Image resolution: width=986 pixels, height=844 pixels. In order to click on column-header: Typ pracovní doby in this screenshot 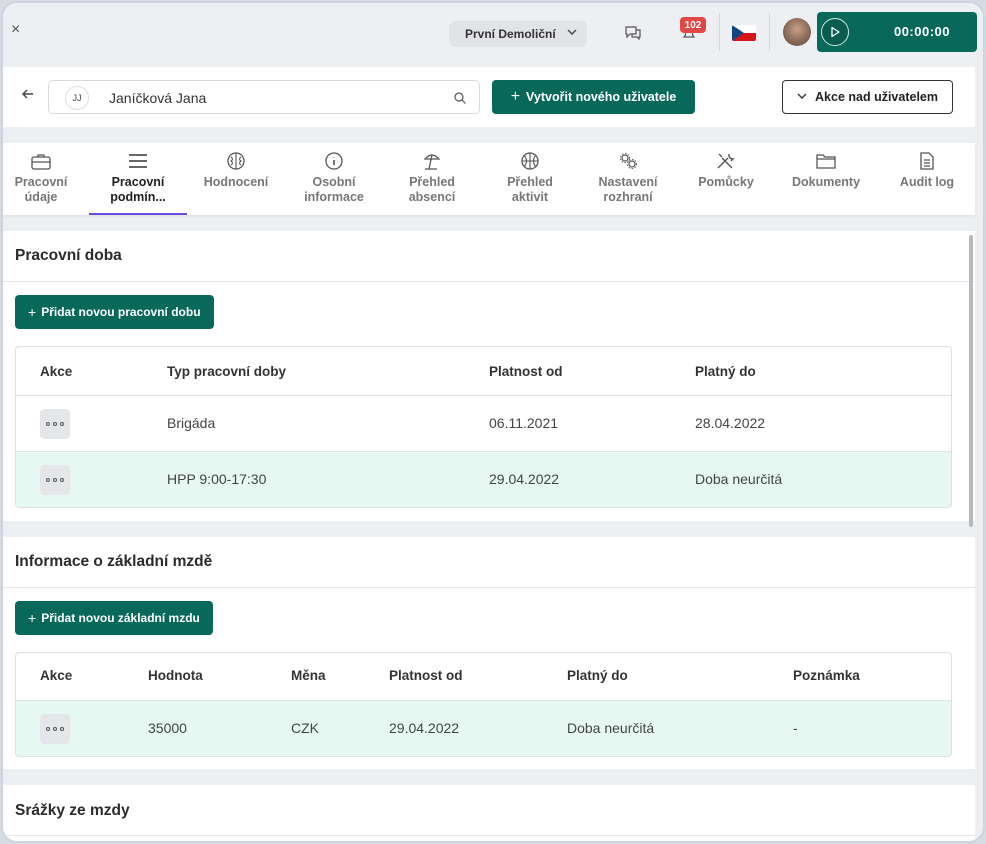, I will do `click(227, 371)`.